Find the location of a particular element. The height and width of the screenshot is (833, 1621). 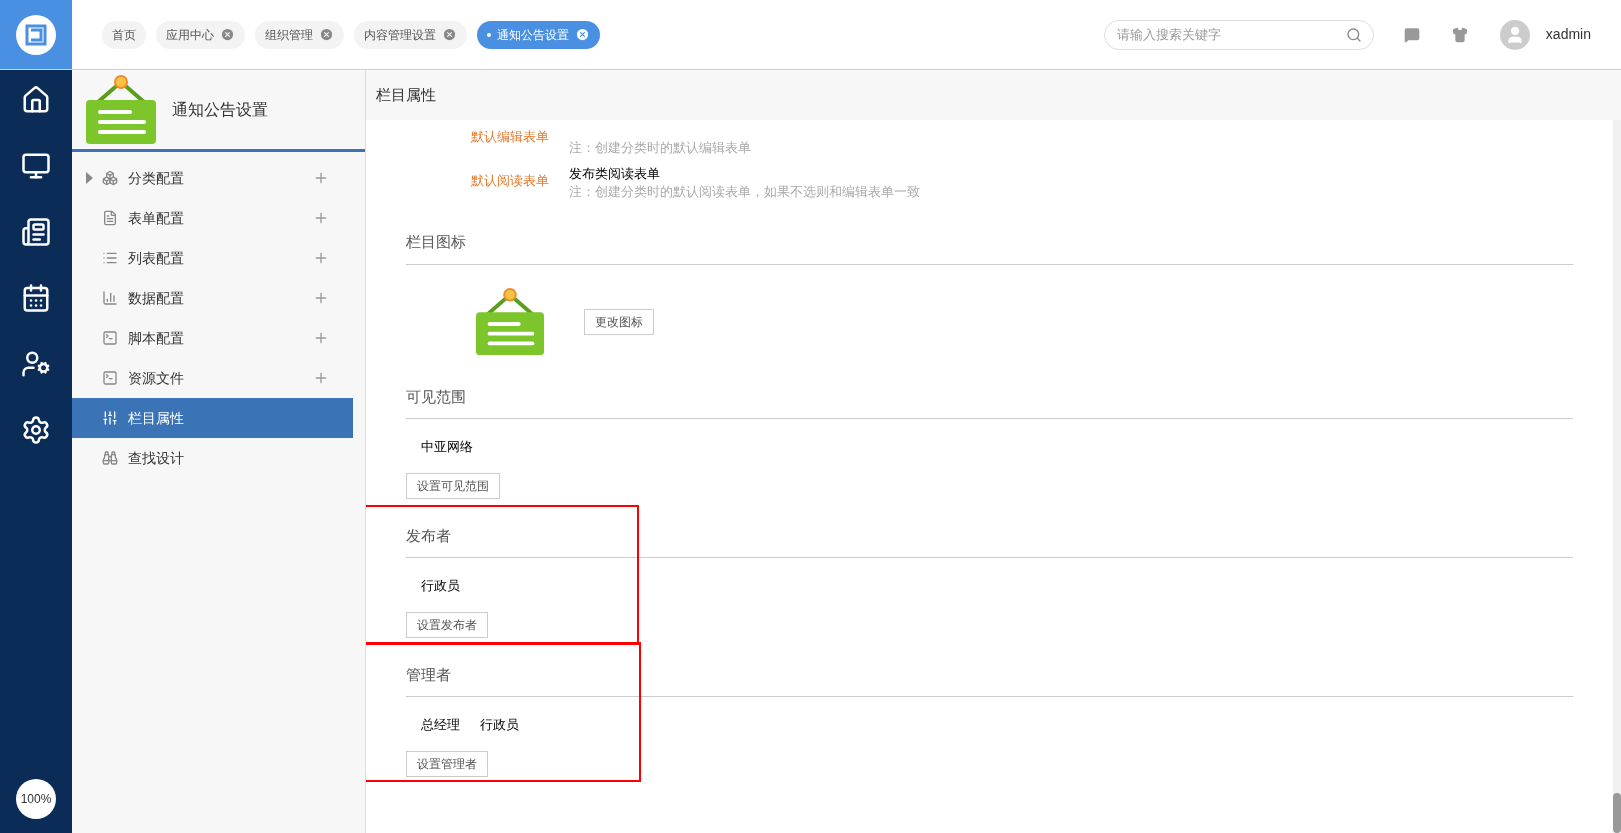

section-title: 可见范围 is located at coordinates (989, 402).